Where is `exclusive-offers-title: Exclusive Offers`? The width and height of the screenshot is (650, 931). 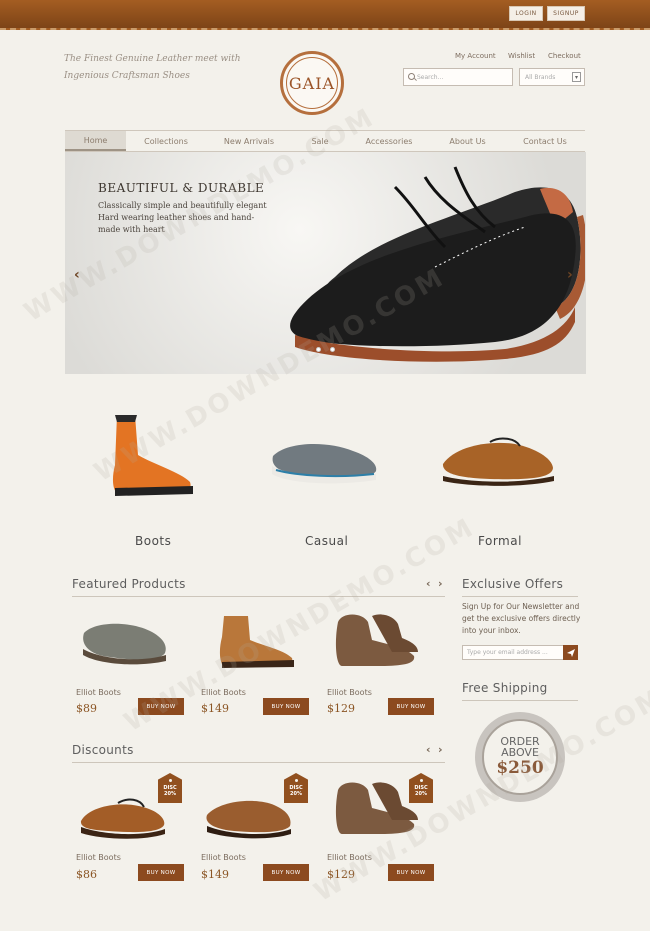
exclusive-offers-title: Exclusive Offers is located at coordinates (513, 584).